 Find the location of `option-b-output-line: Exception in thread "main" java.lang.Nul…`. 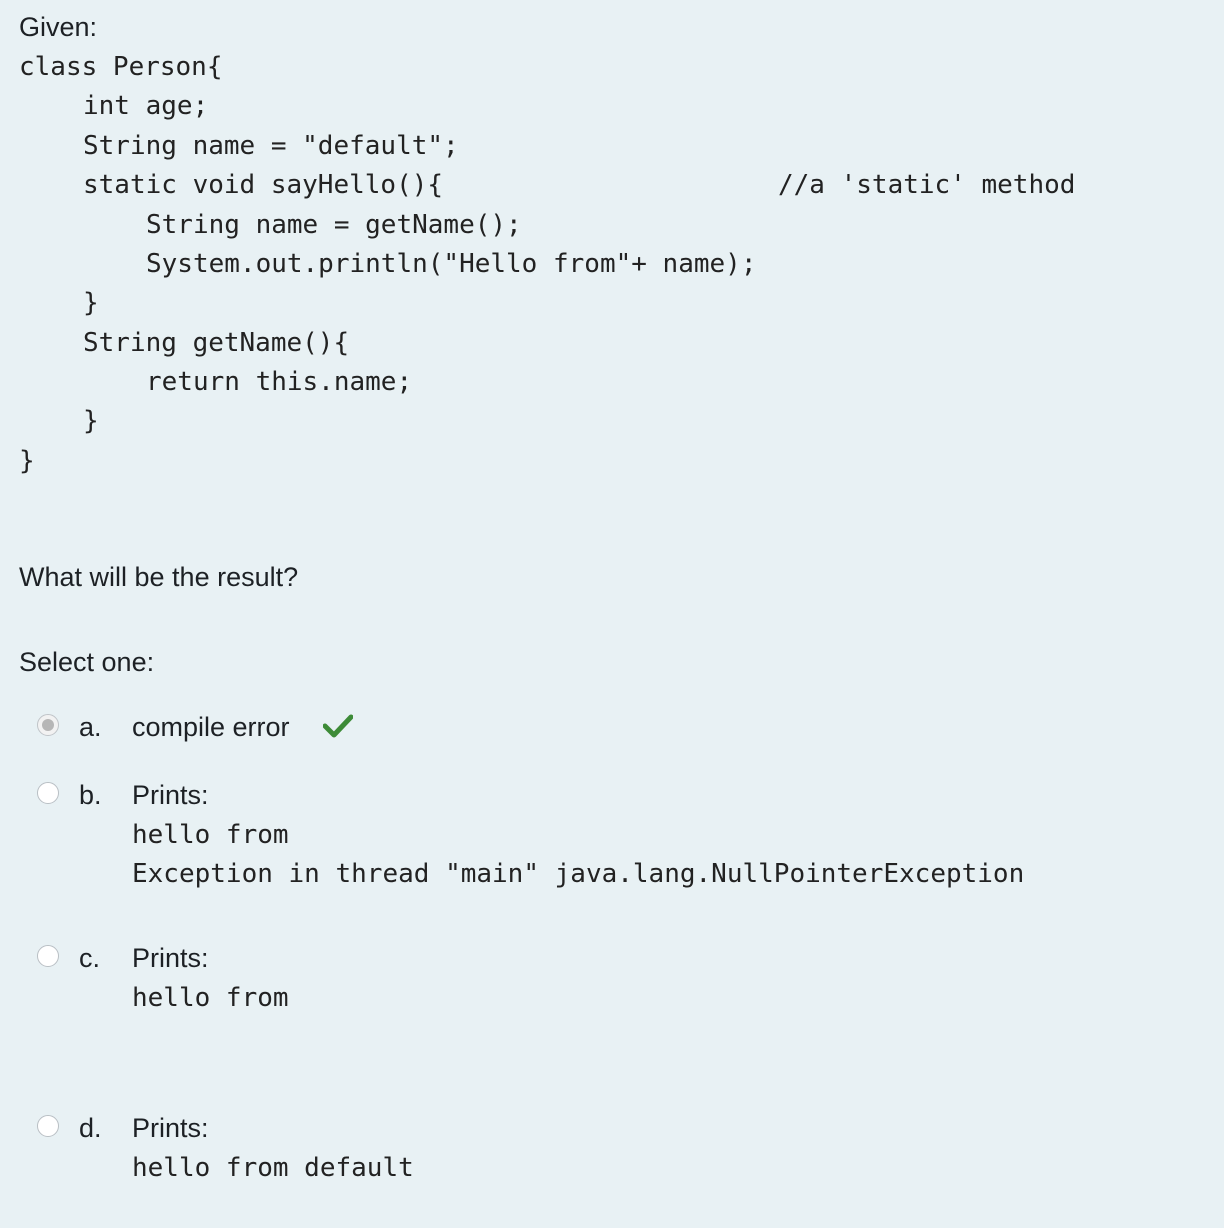

option-b-output-line: Exception in thread "main" java.lang.Nul… is located at coordinates (578, 874).